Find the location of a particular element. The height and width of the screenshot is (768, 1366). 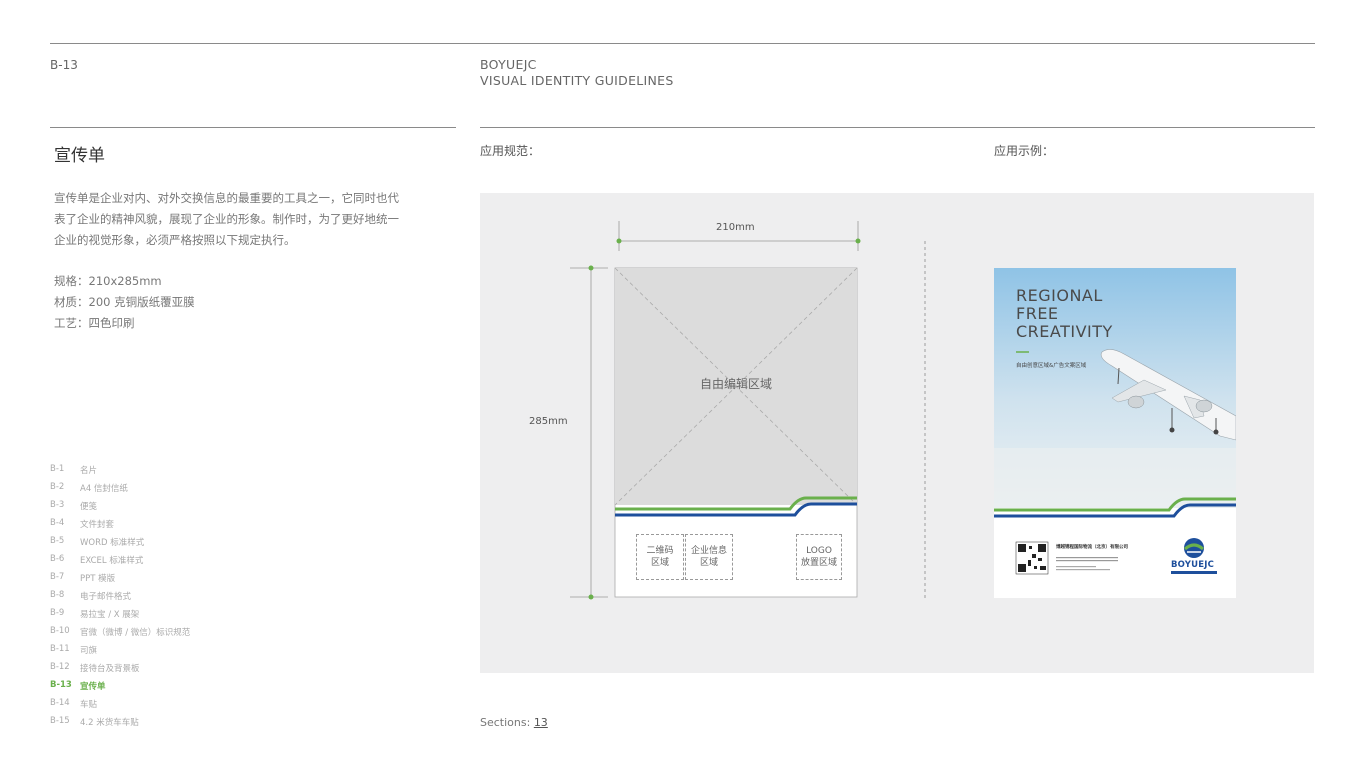

toc-item-code: B-4 is located at coordinates (57, 523).